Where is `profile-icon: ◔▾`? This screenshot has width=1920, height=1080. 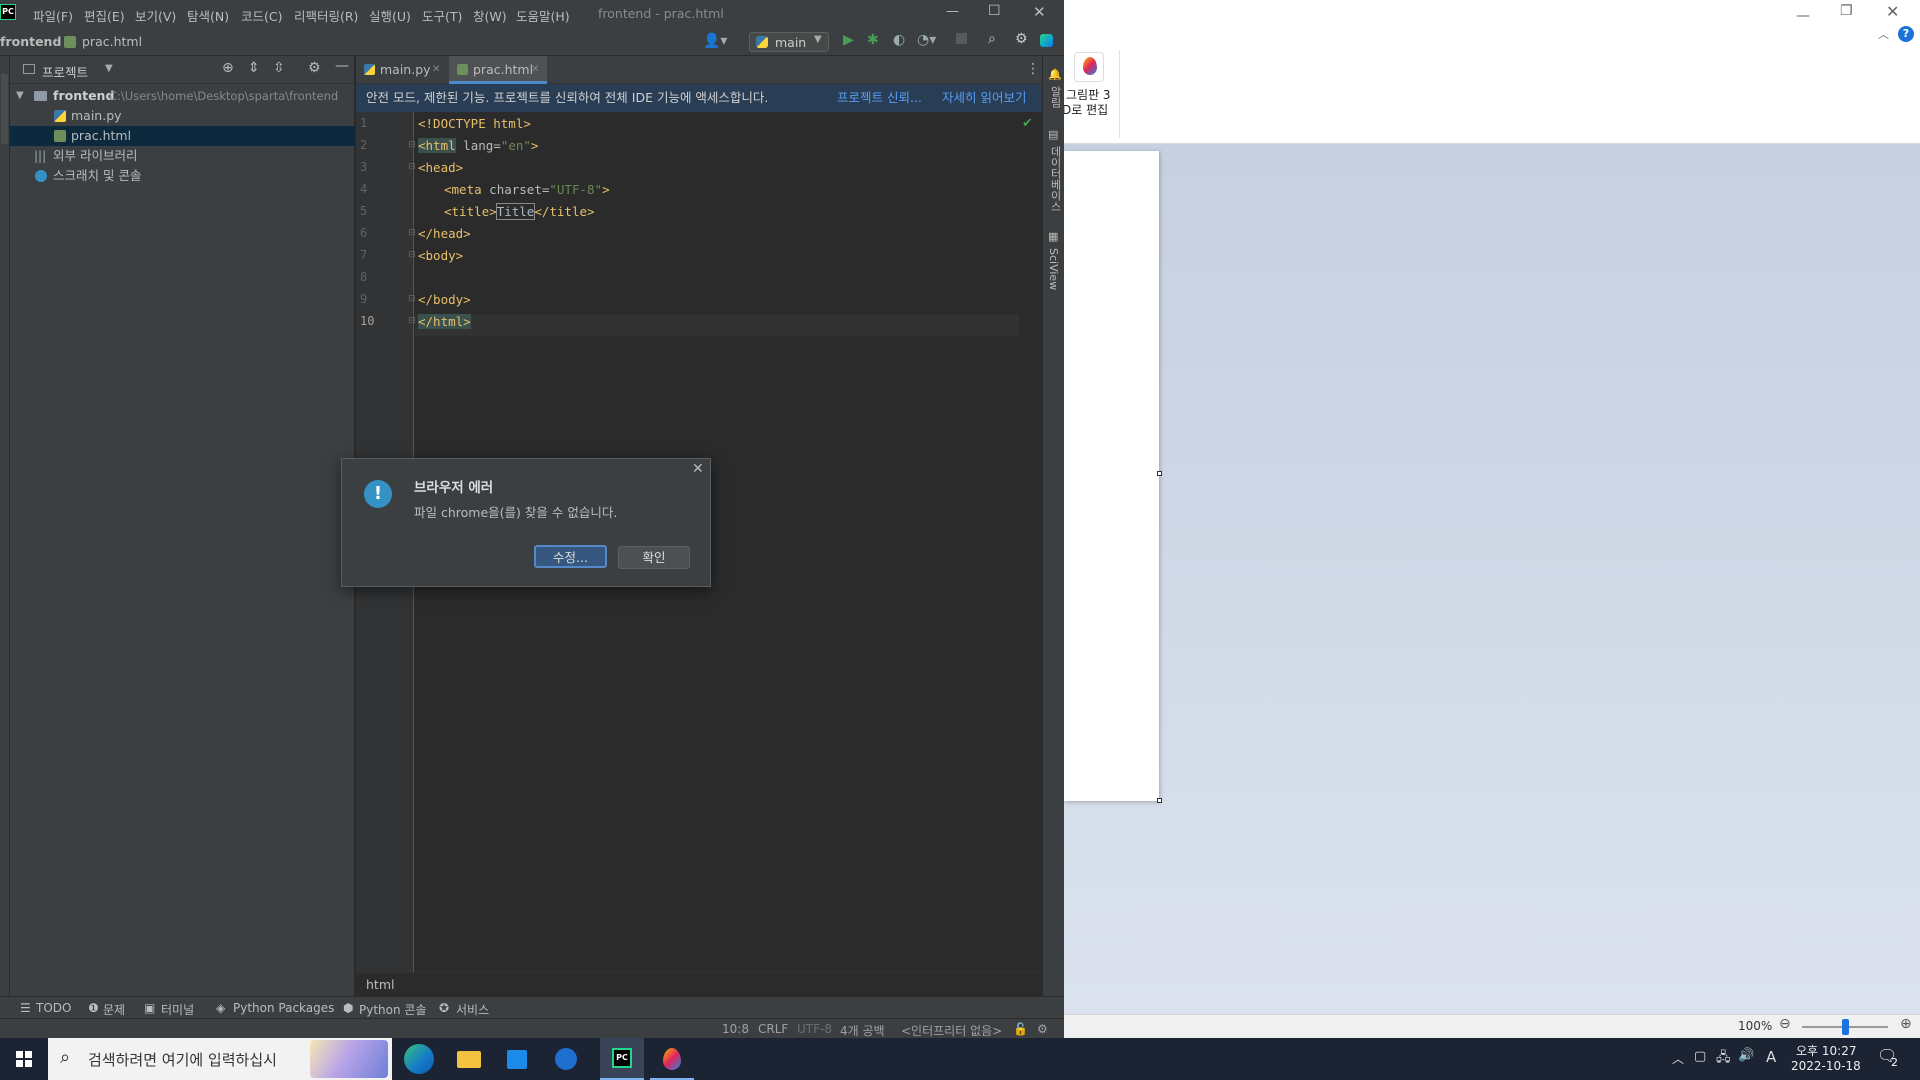 profile-icon: ◔▾ is located at coordinates (926, 40).